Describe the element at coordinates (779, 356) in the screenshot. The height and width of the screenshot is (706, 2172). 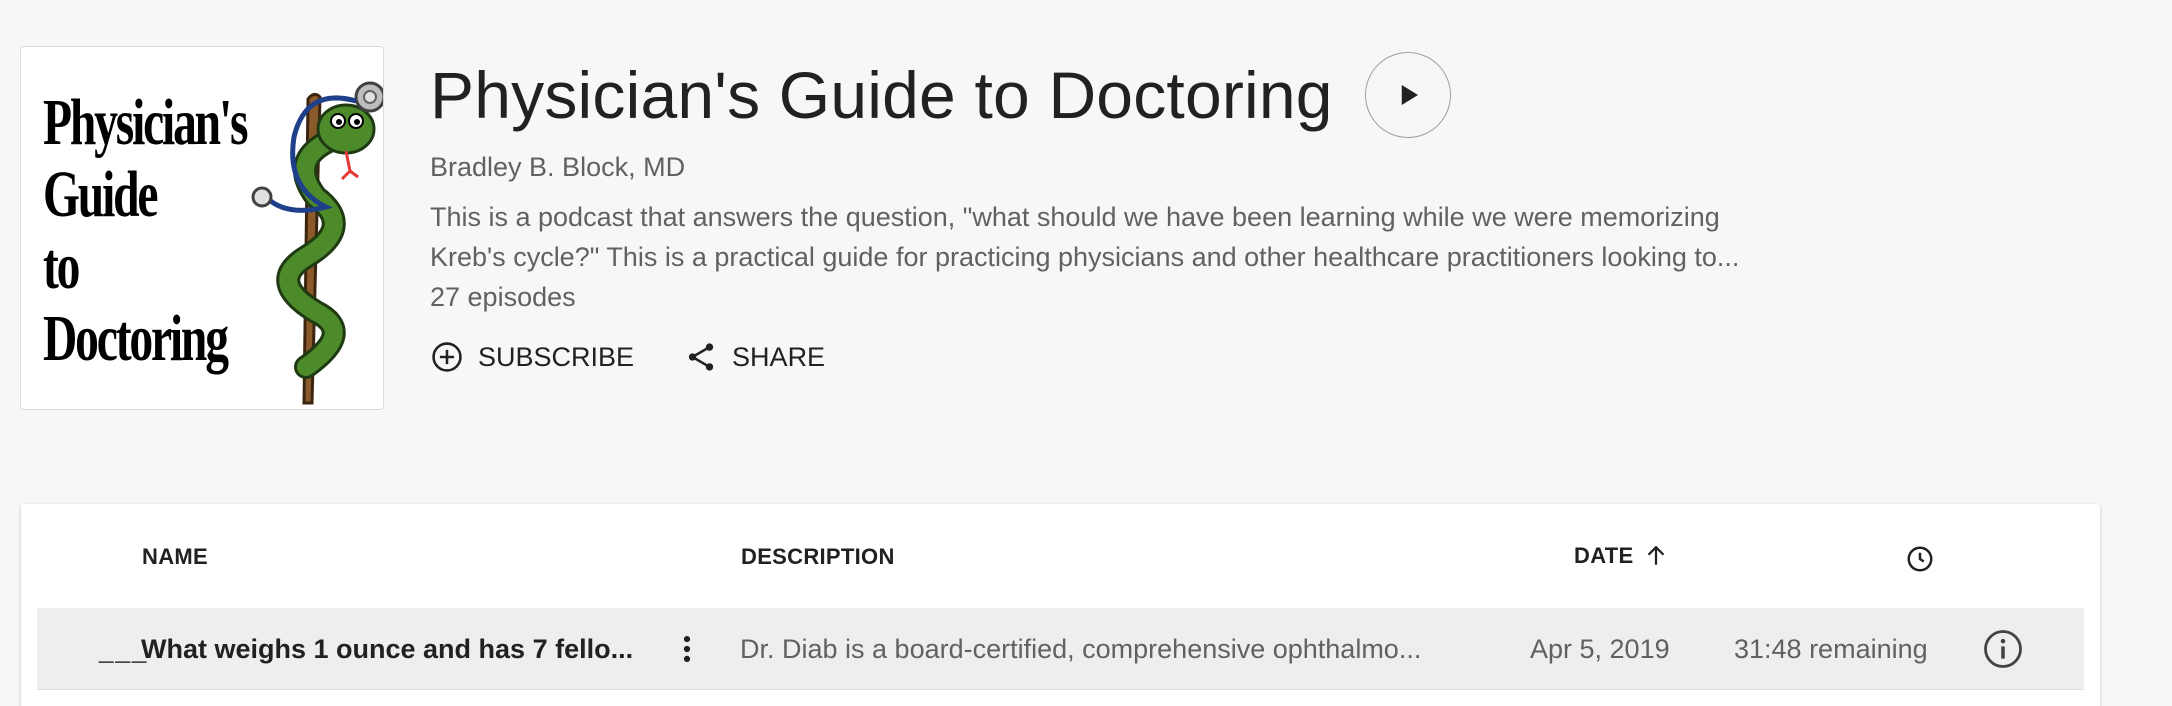
I see `share-label: SHARE` at that location.